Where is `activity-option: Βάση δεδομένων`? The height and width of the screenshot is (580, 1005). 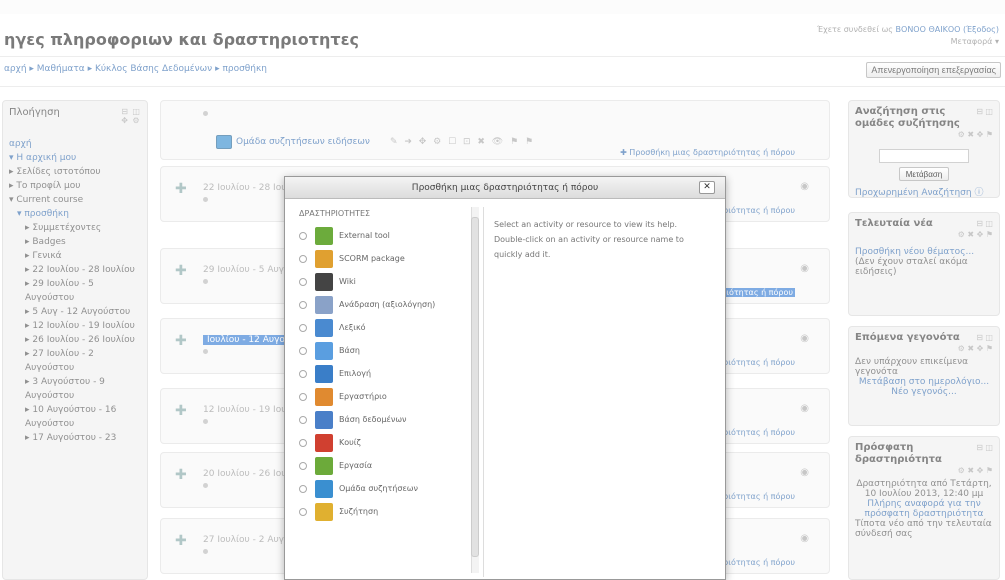
activity-option: Βάση δεδομένων is located at coordinates (382, 419).